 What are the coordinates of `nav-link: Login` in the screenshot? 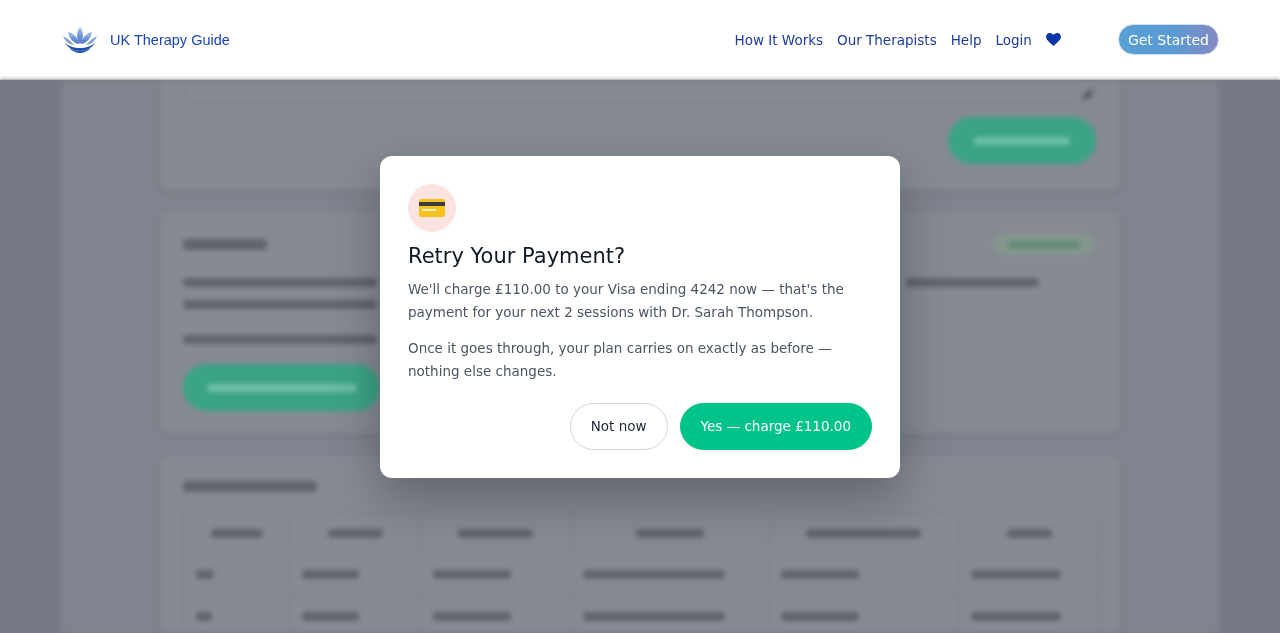 It's located at (1013, 39).